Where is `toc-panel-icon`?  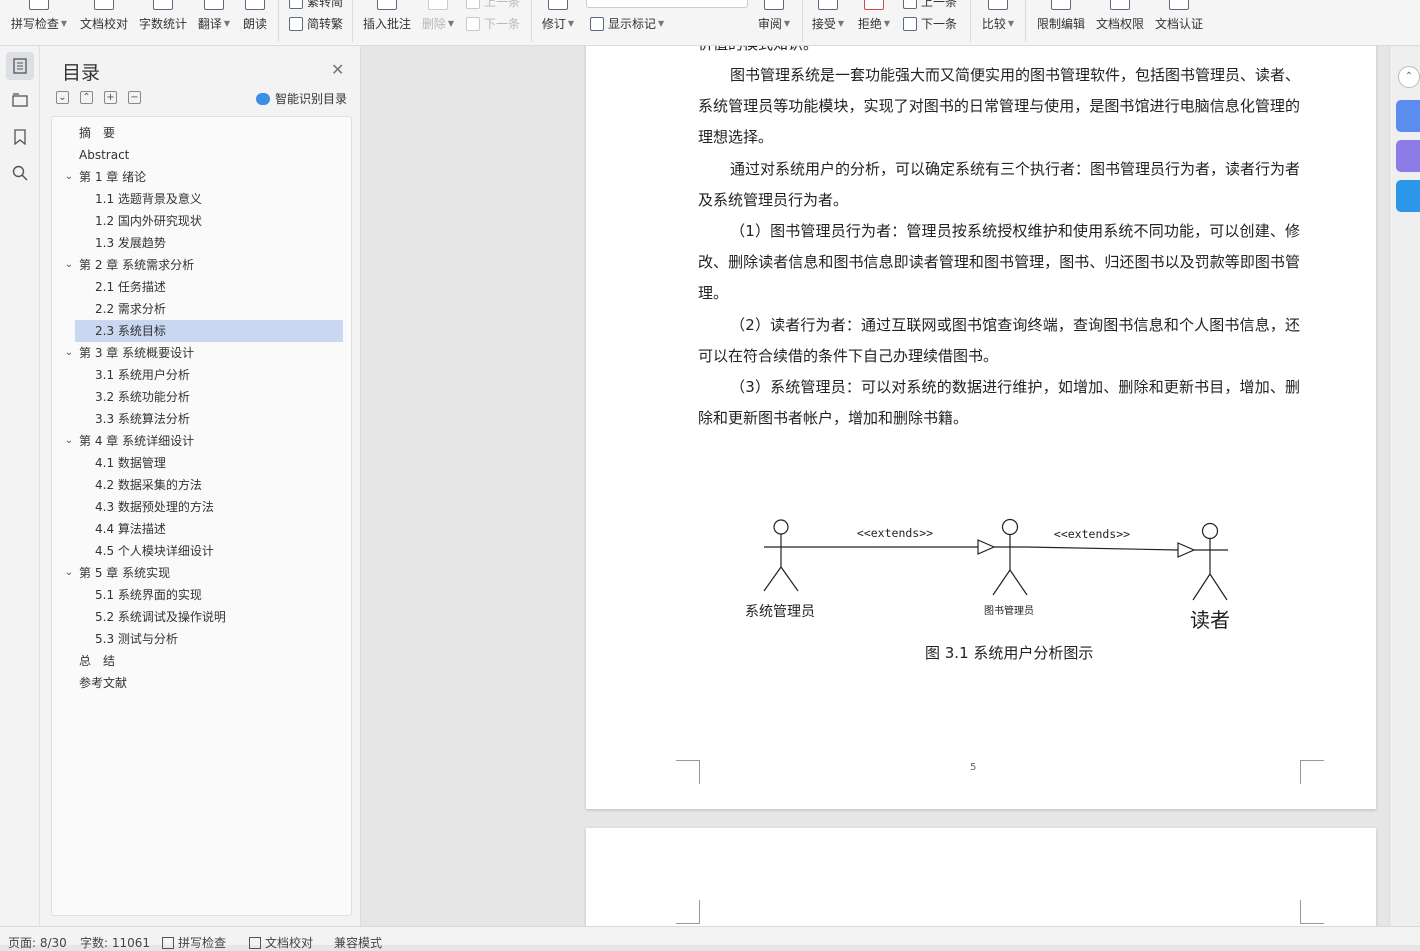
toc-panel-icon is located at coordinates (20, 66).